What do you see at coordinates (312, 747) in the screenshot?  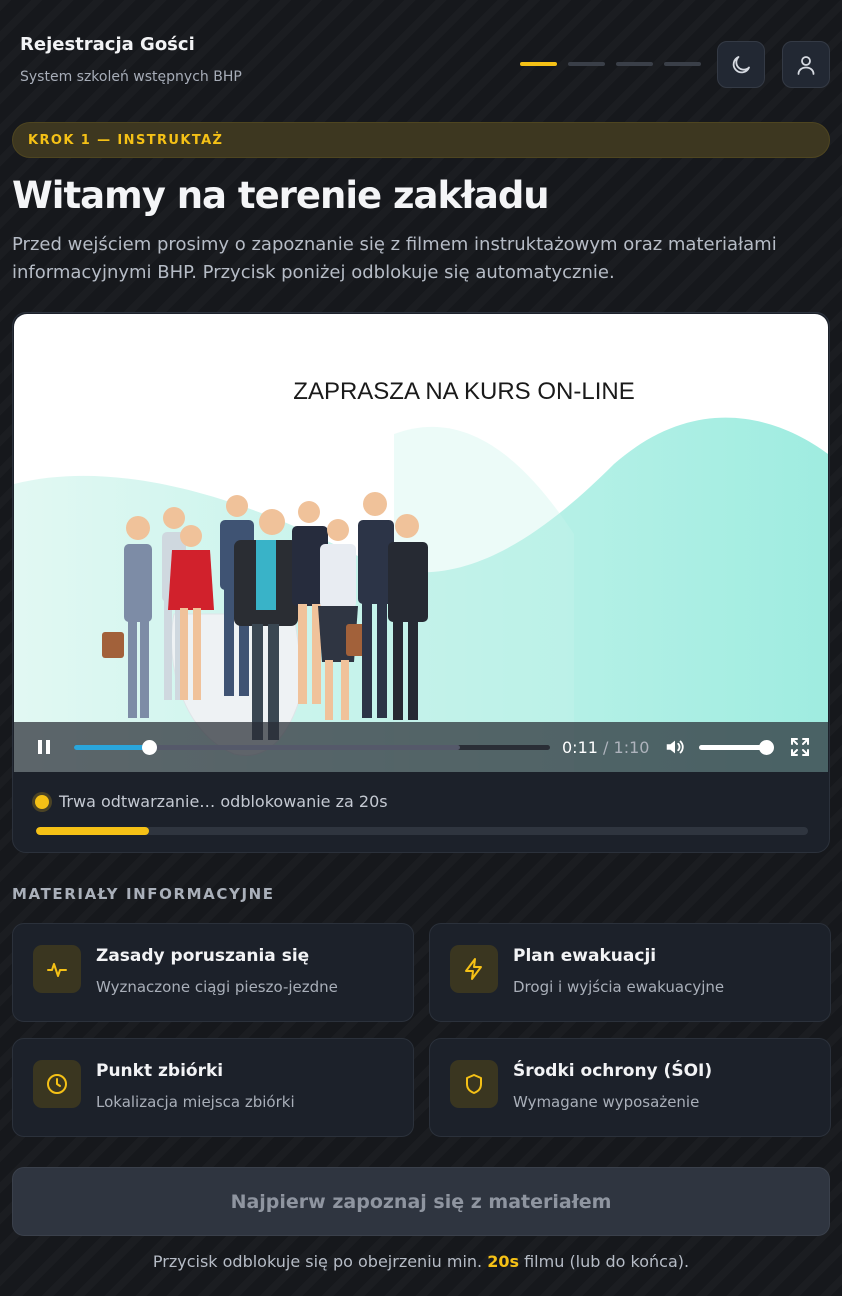 I see `seek-bar` at bounding box center [312, 747].